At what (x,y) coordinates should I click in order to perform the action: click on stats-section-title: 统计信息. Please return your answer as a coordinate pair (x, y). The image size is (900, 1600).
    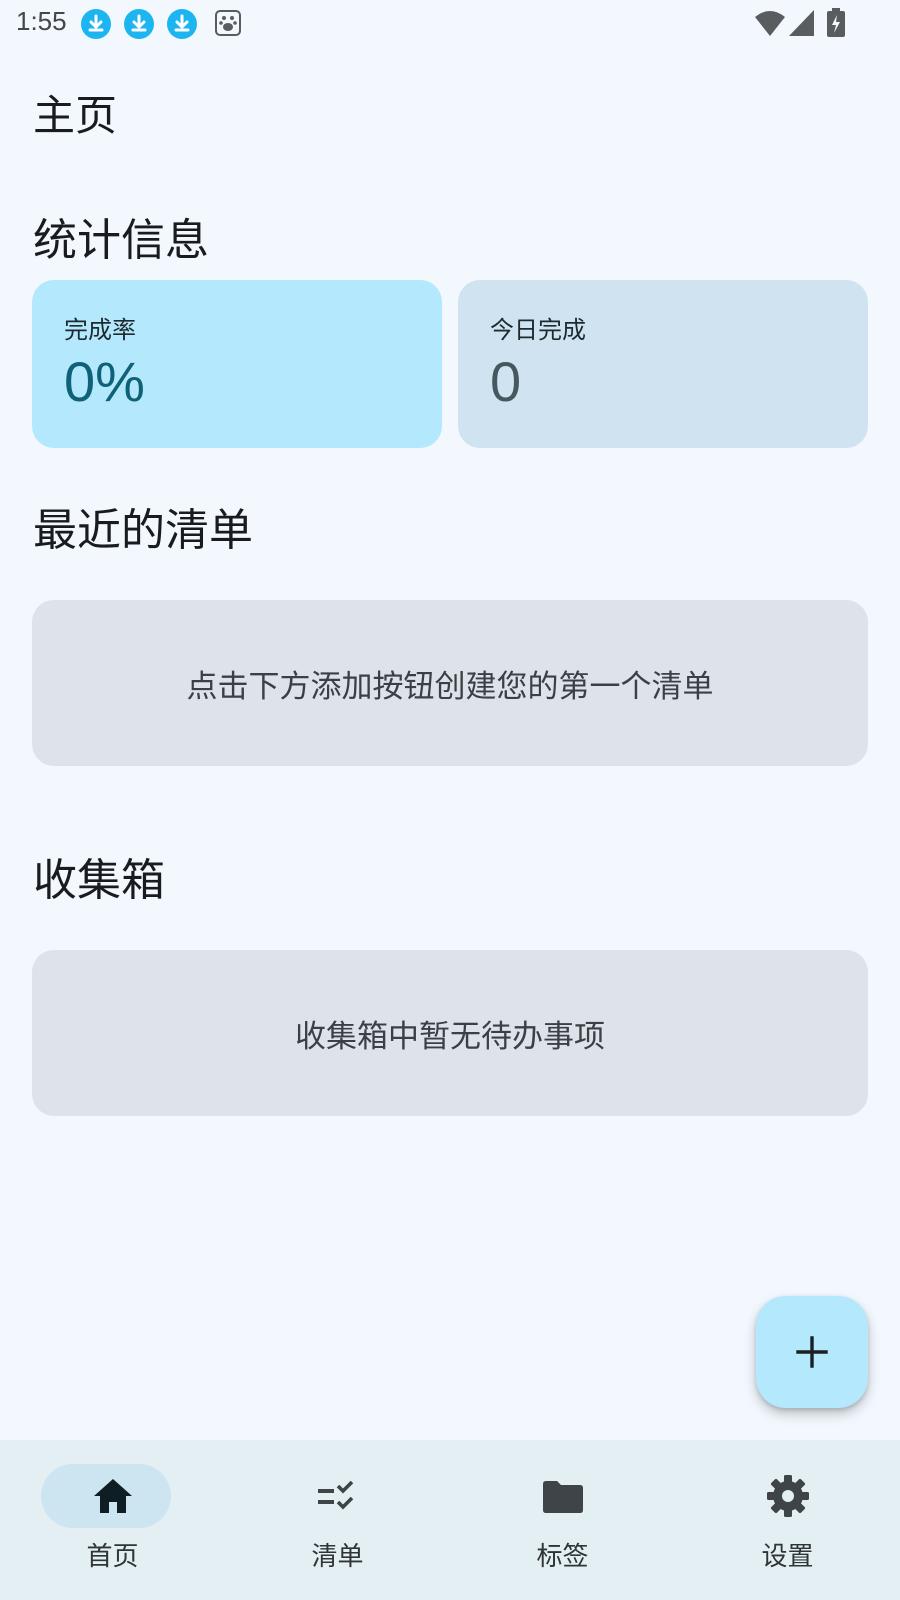
    Looking at the image, I should click on (121, 240).